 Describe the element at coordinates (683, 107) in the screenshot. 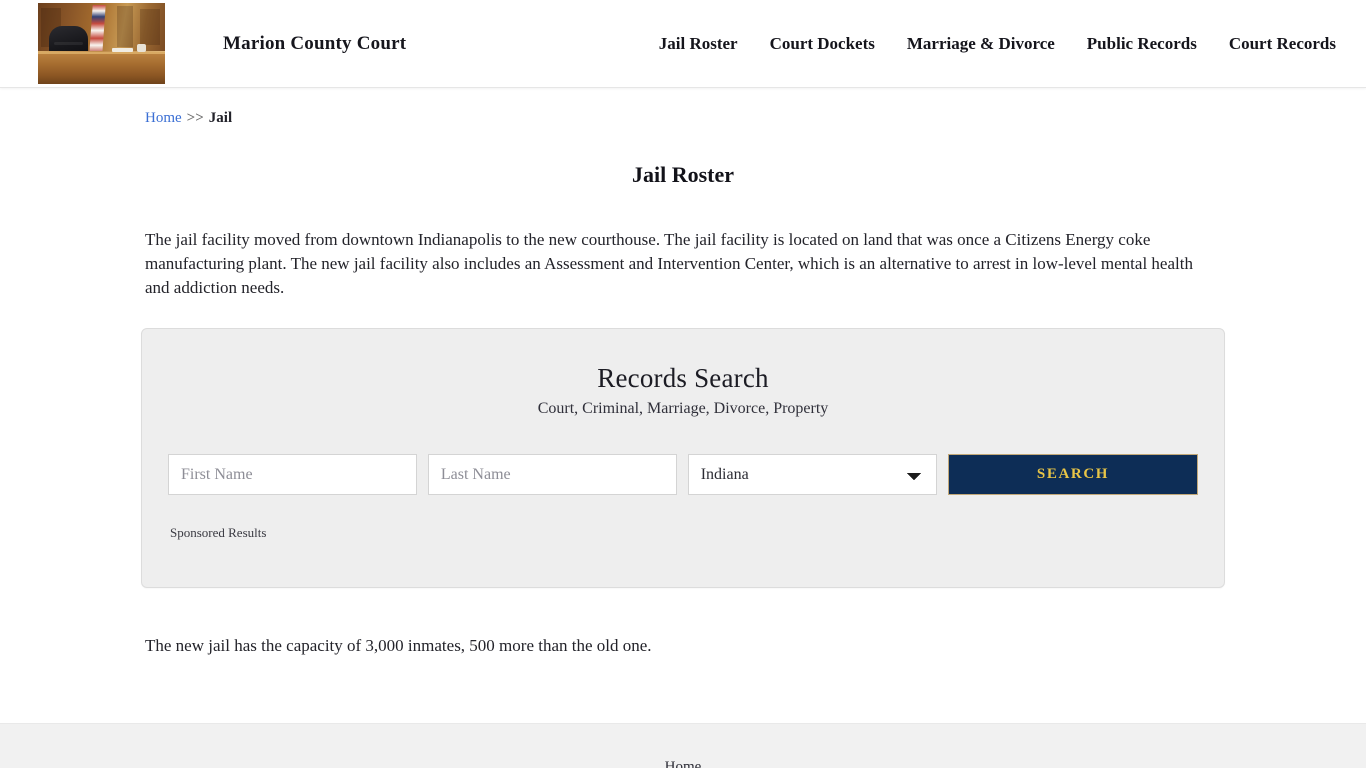

I see `breadcrumb: Home >> Jail` at that location.